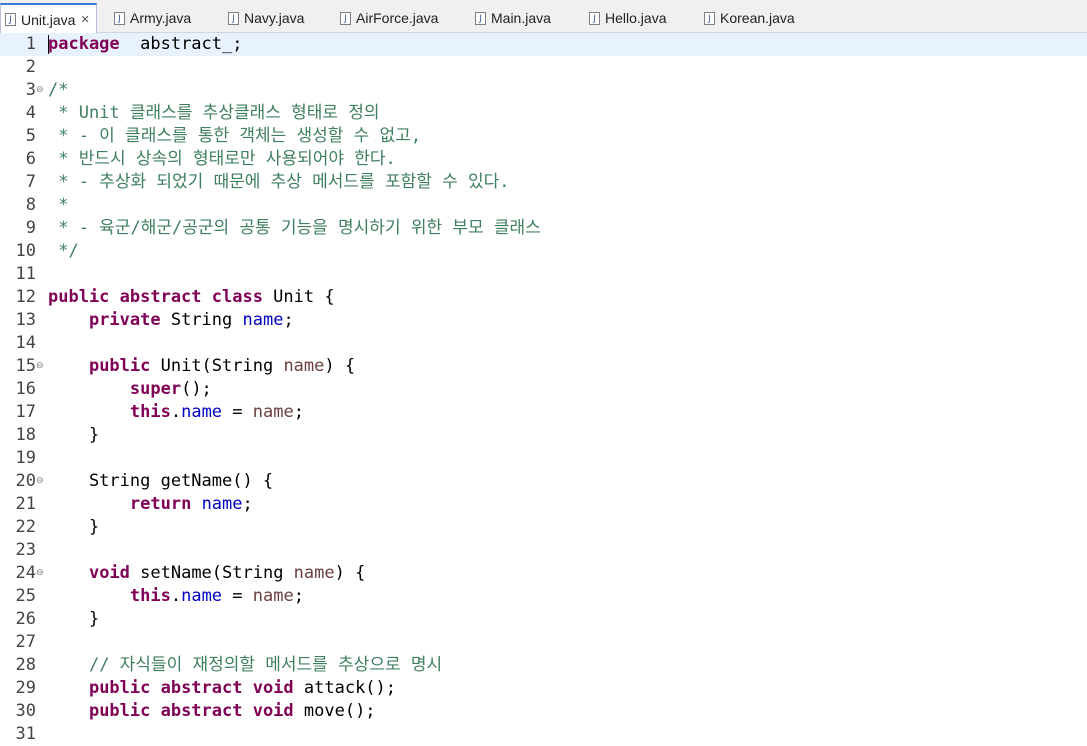 The height and width of the screenshot is (746, 1087). What do you see at coordinates (145, 44) in the screenshot?
I see `code-text: package abstract_;` at bounding box center [145, 44].